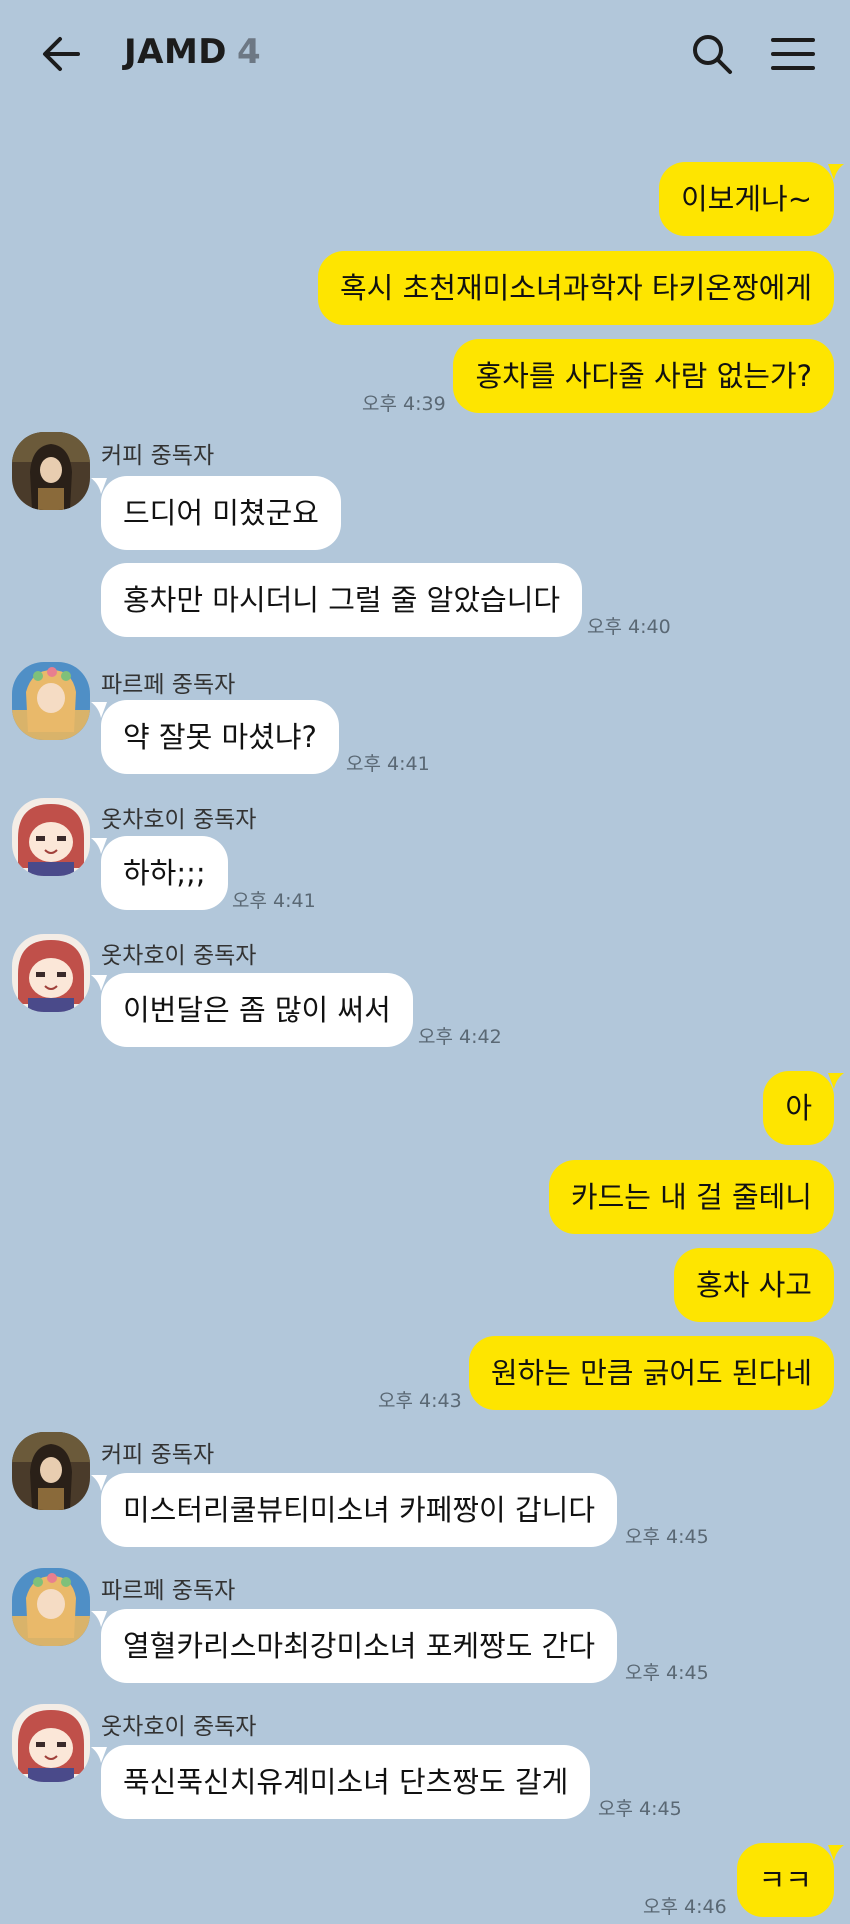 This screenshot has height=1924, width=850. I want to click on message-bubble: 약 잘못 마셨냐?, so click(220, 737).